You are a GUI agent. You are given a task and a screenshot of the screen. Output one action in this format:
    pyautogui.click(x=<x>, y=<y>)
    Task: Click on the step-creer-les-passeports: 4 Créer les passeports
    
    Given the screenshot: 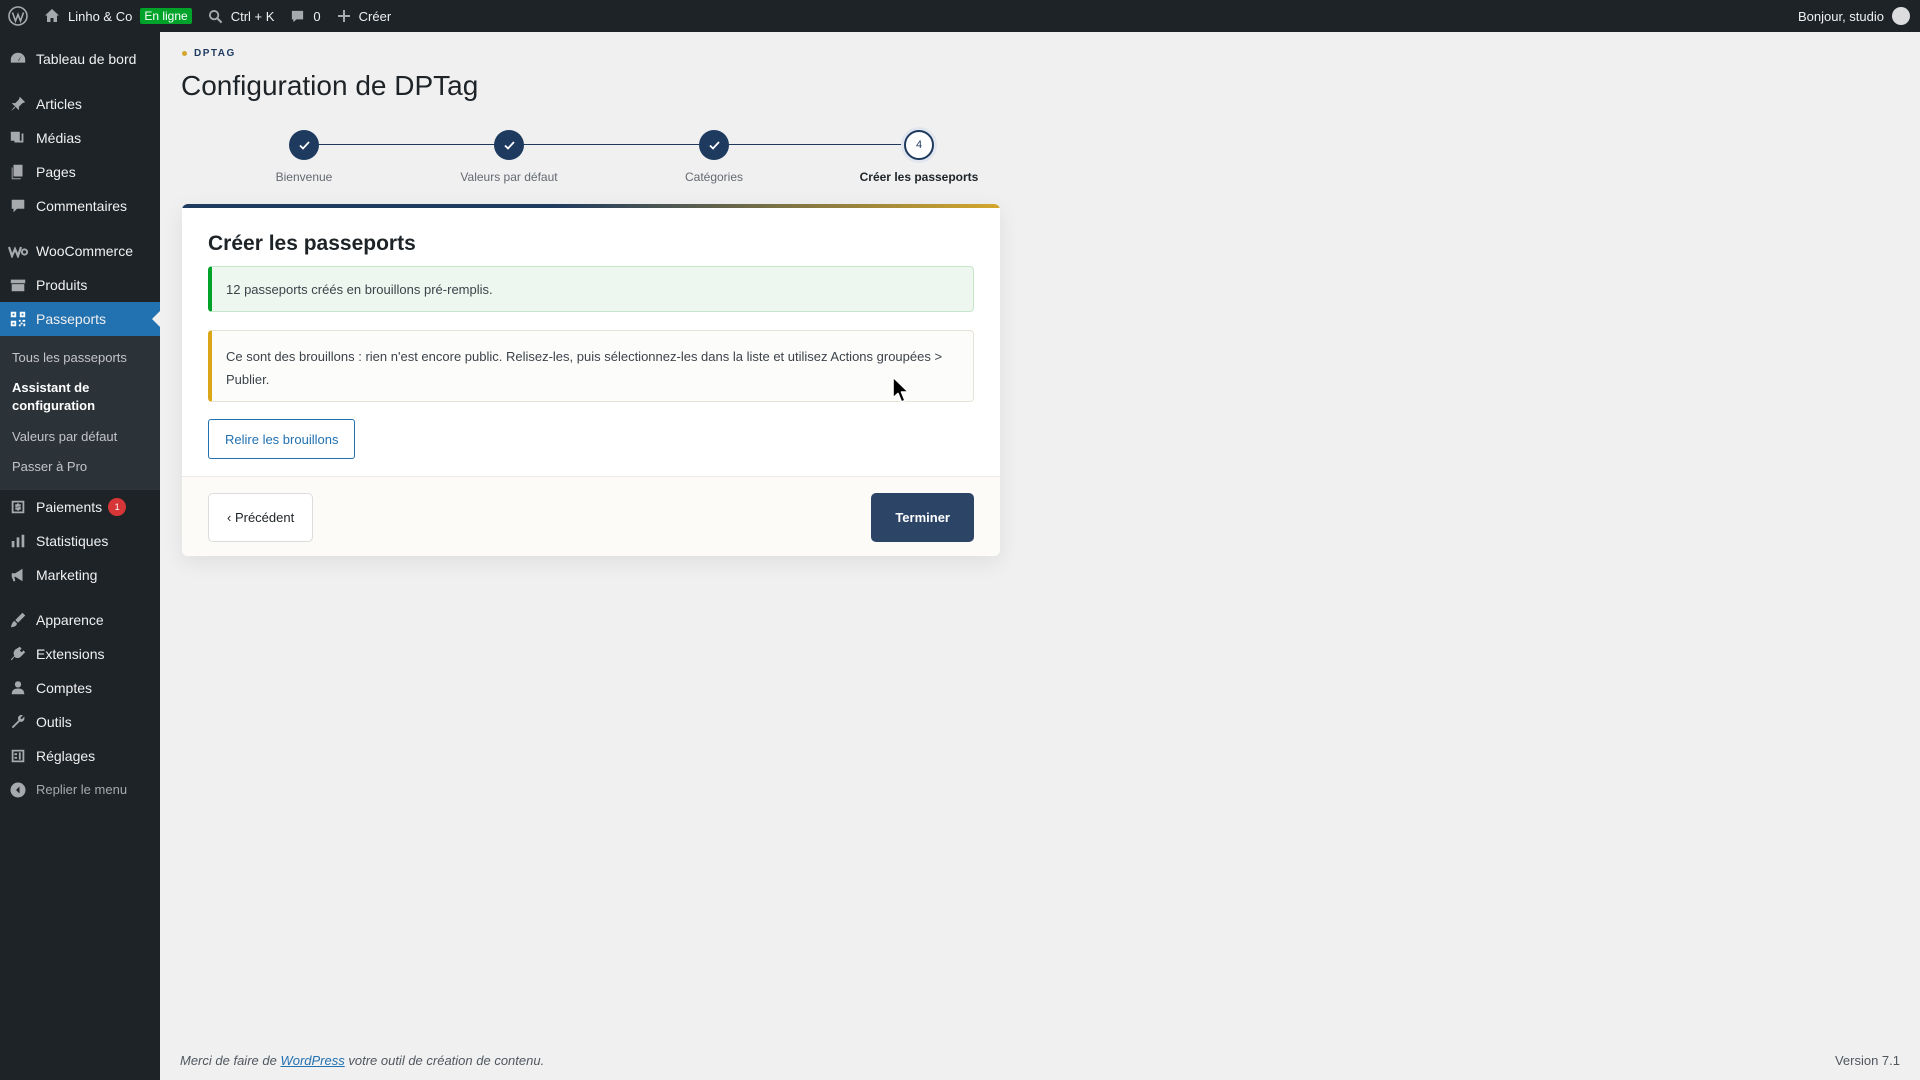 What is the action you would take?
    pyautogui.click(x=919, y=155)
    